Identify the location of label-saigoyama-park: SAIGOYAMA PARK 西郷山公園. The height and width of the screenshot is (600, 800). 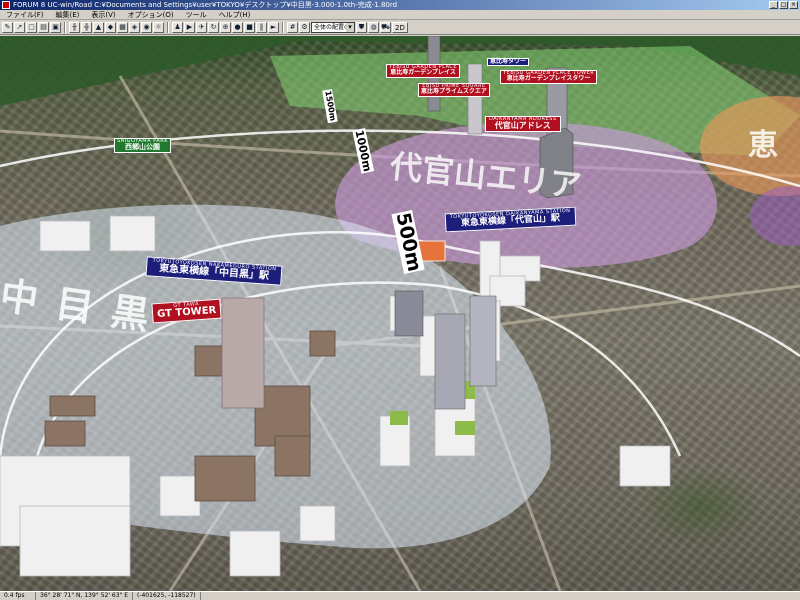
(142, 145).